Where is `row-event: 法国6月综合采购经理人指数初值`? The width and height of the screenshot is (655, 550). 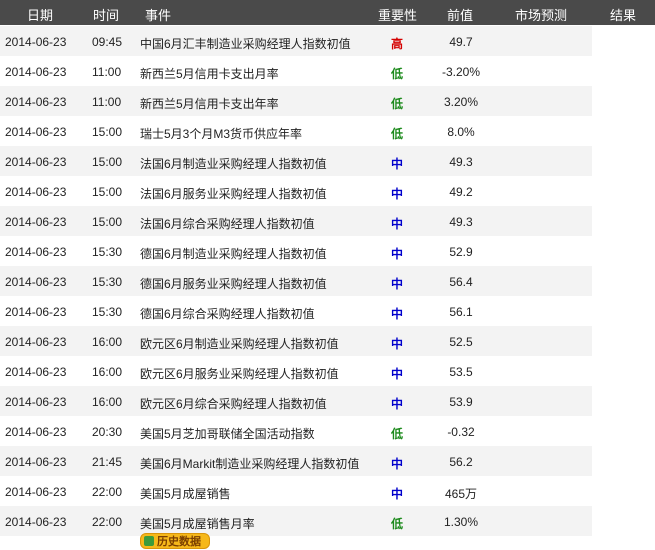
row-event: 法国6月综合采购经理人指数初值 is located at coordinates (227, 224).